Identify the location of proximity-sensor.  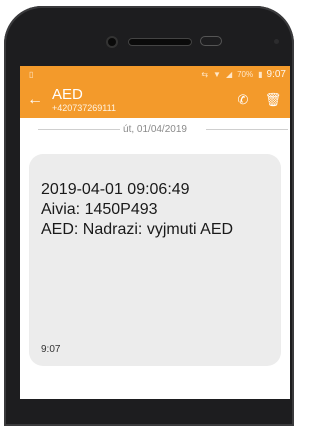
(211, 41).